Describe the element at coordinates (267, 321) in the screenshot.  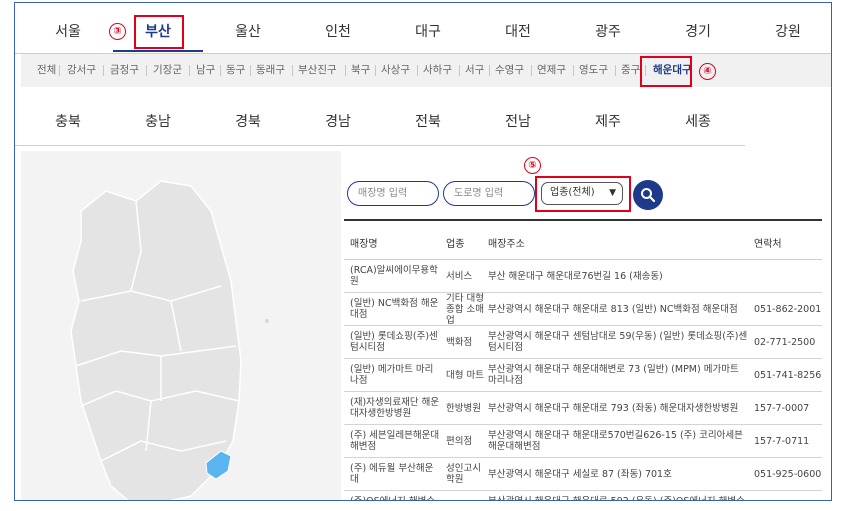
I see `island-dot` at that location.